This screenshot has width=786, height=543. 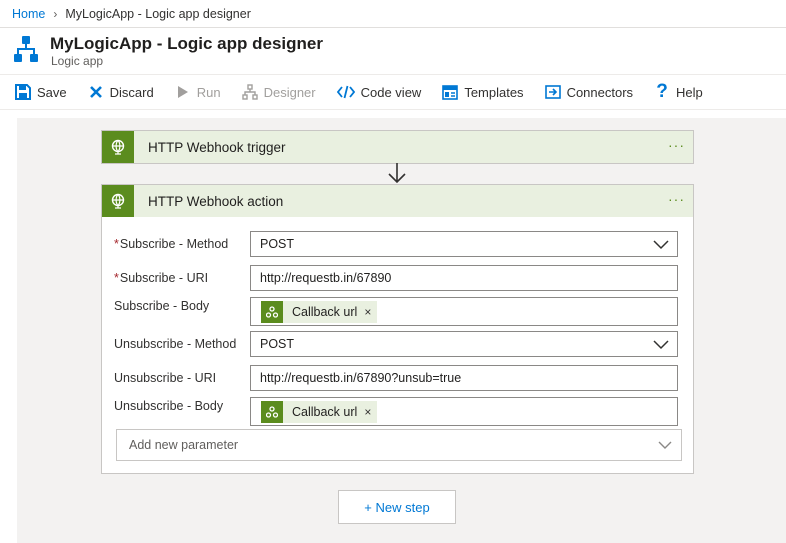 I want to click on code-view-icon, so click(x=346, y=92).